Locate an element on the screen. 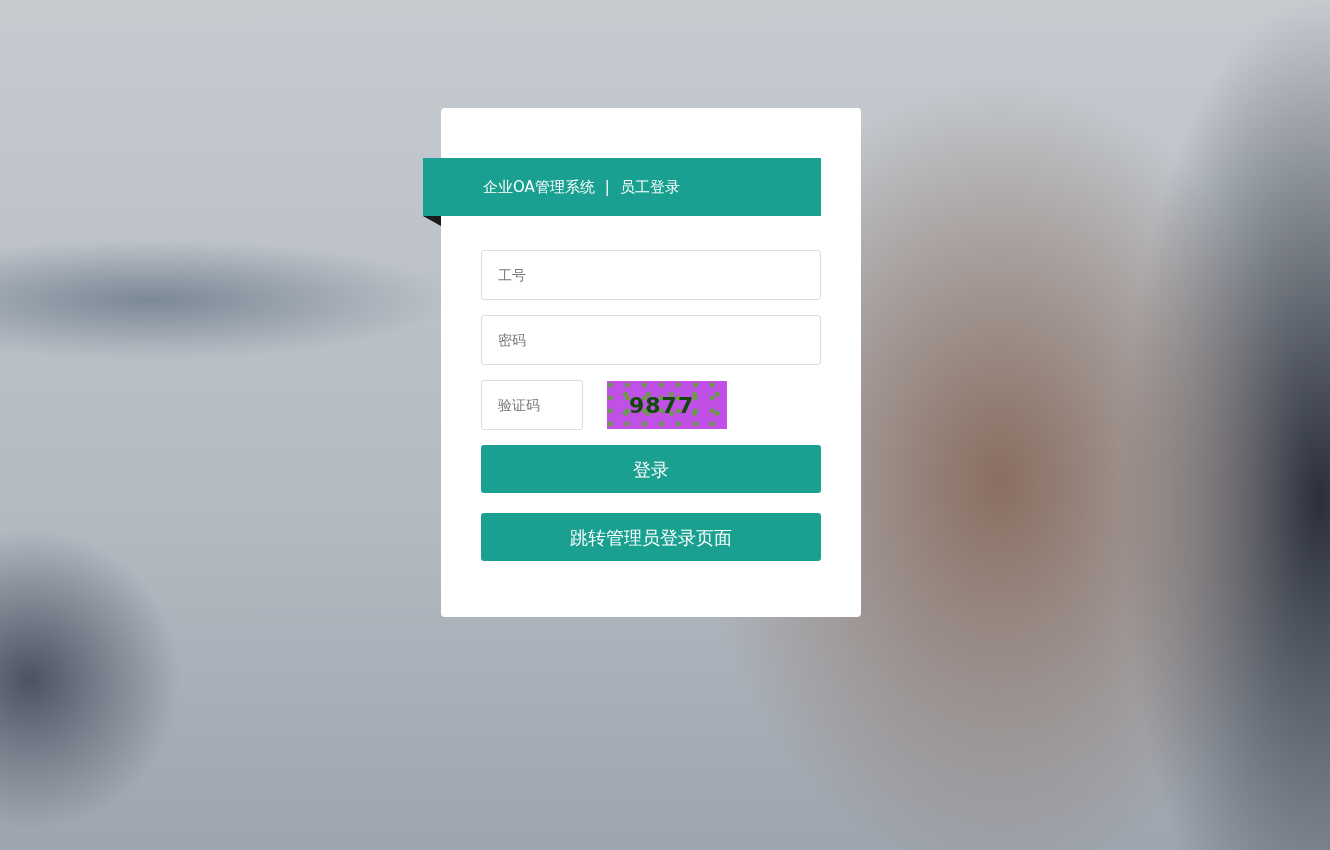 This screenshot has width=1330, height=850. ribbon-fold is located at coordinates (432, 221).